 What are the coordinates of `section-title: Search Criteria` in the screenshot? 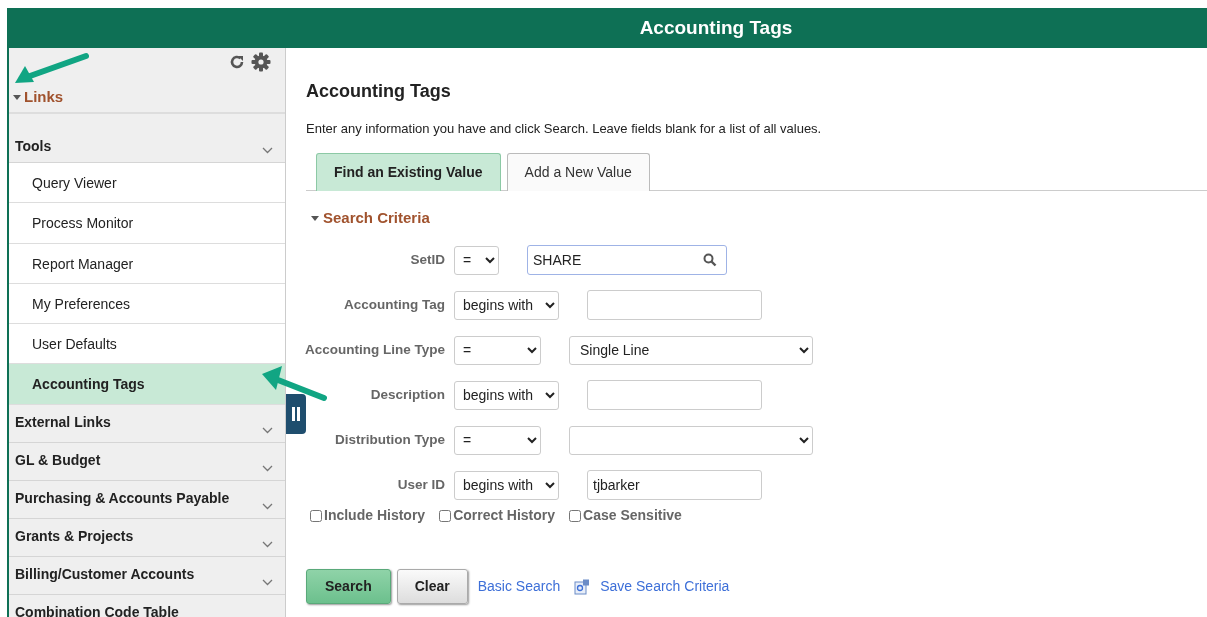 It's located at (376, 217).